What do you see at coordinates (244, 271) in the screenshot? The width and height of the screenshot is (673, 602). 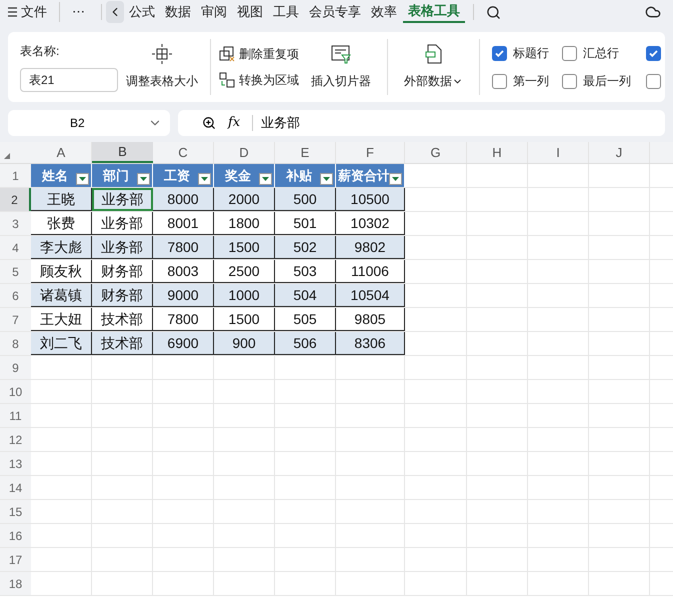 I see `table-cell: 2500` at bounding box center [244, 271].